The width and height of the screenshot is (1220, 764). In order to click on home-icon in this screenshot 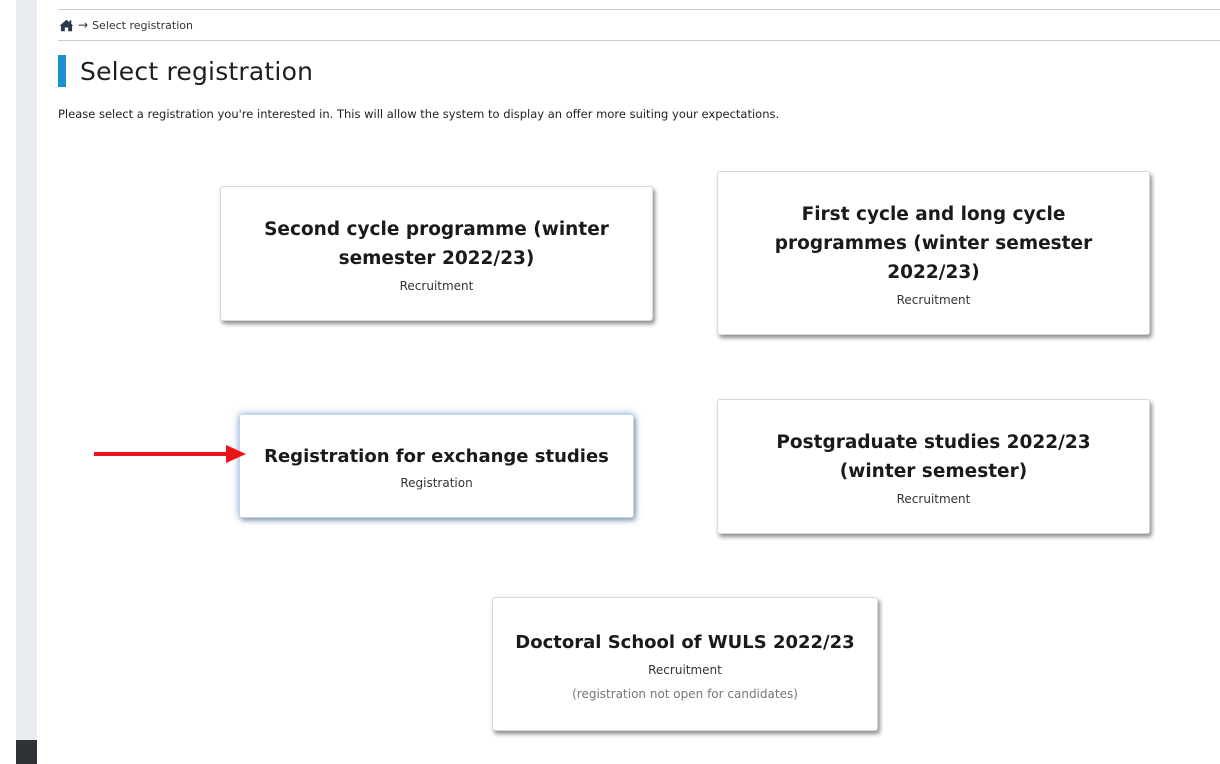, I will do `click(66, 25)`.